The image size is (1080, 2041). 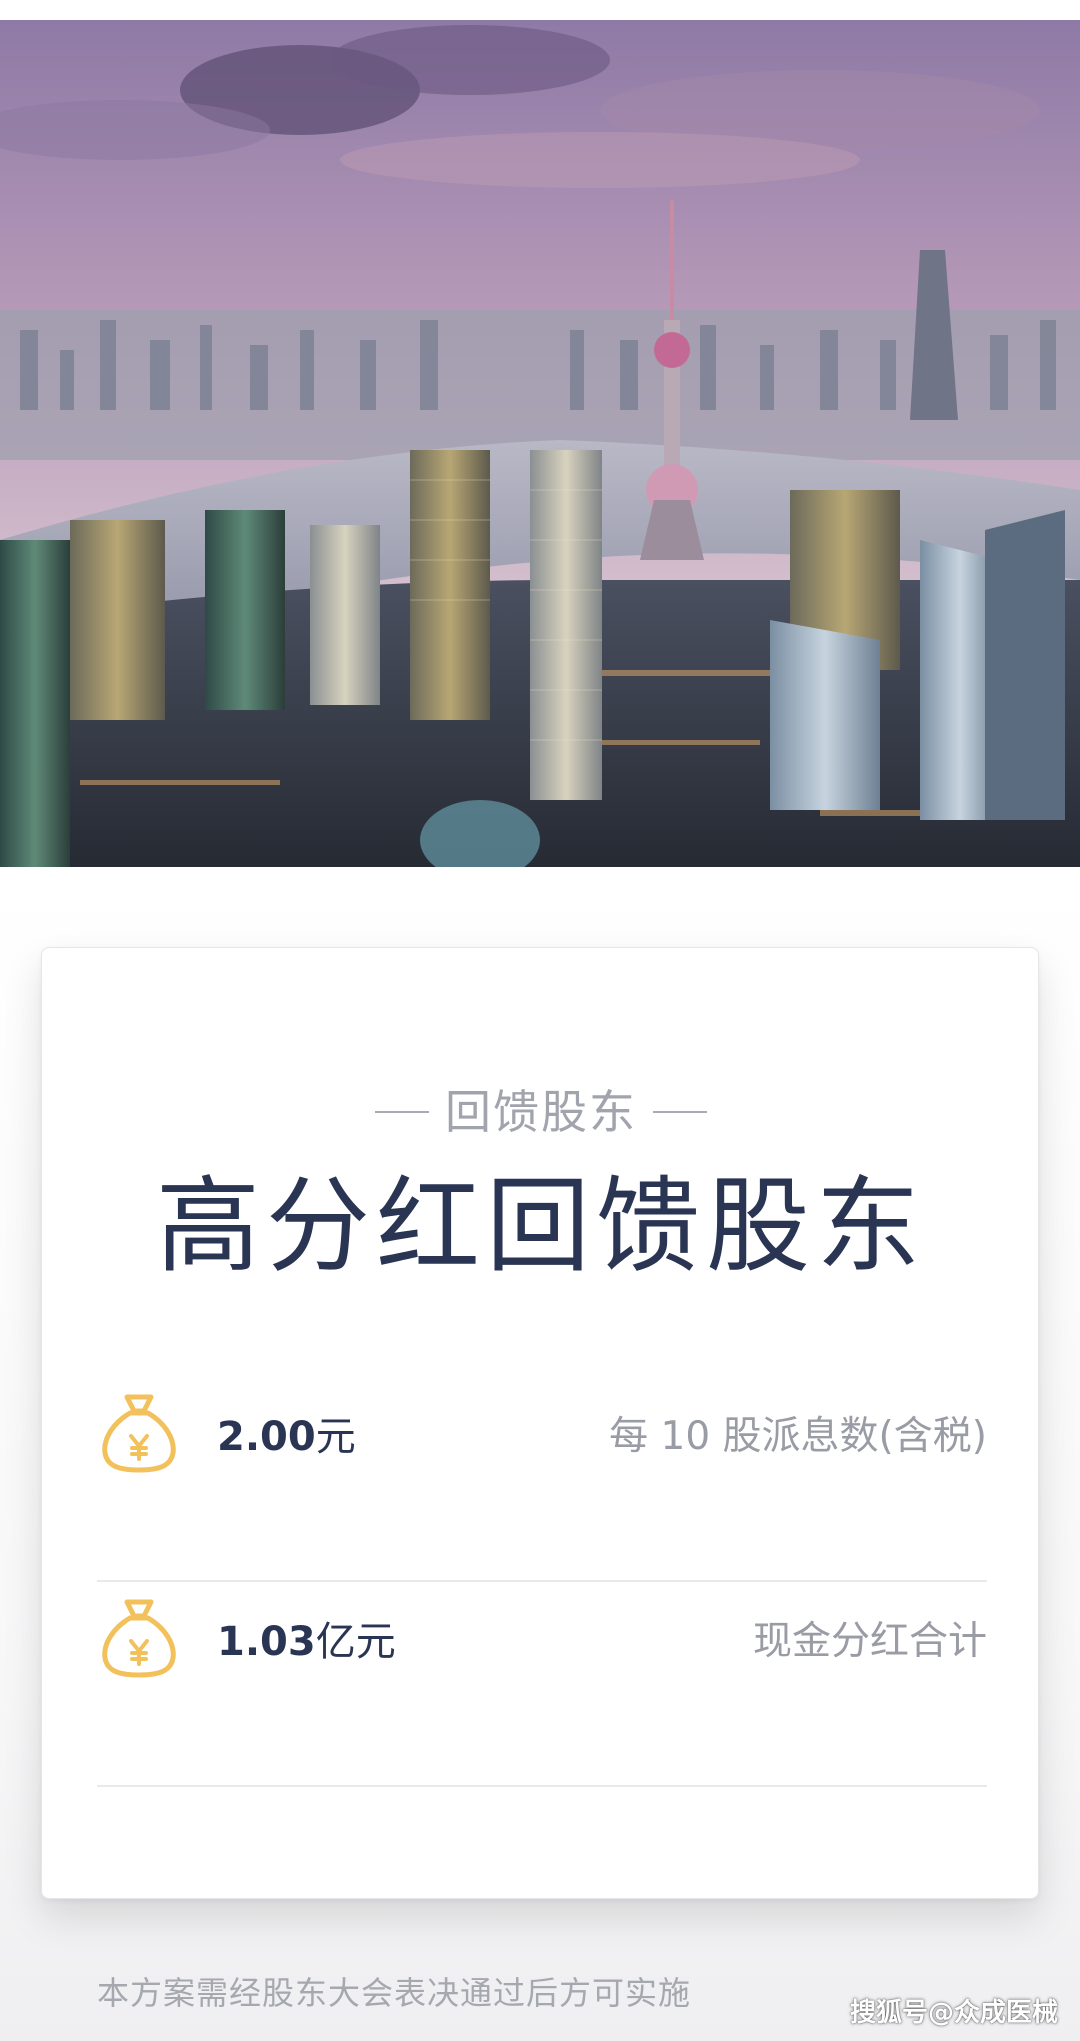 What do you see at coordinates (286, 1437) in the screenshot?
I see `dividend-amount: 2.00元` at bounding box center [286, 1437].